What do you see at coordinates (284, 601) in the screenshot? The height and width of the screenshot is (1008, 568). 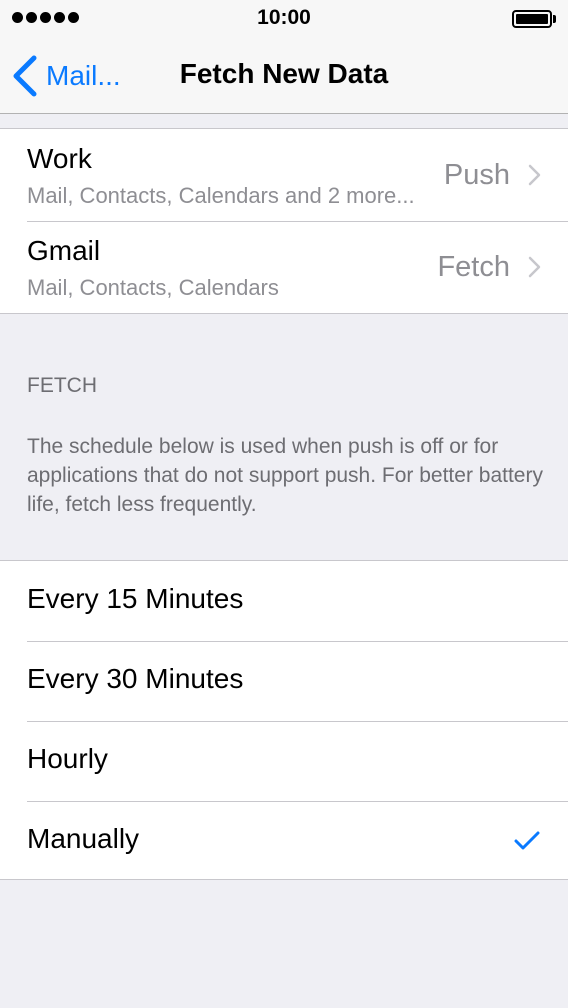 I see `schedule-option-15-minutes: Every 15 Minutes` at bounding box center [284, 601].